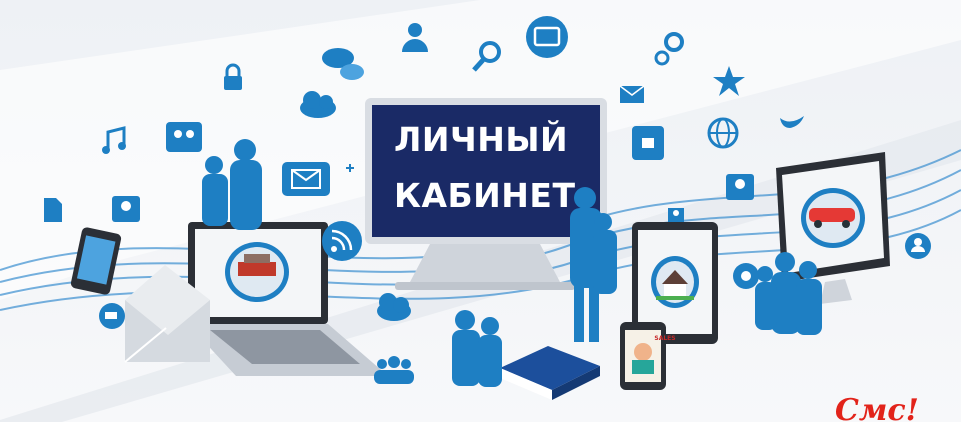  I want to click on people-icon, so click(394, 370).